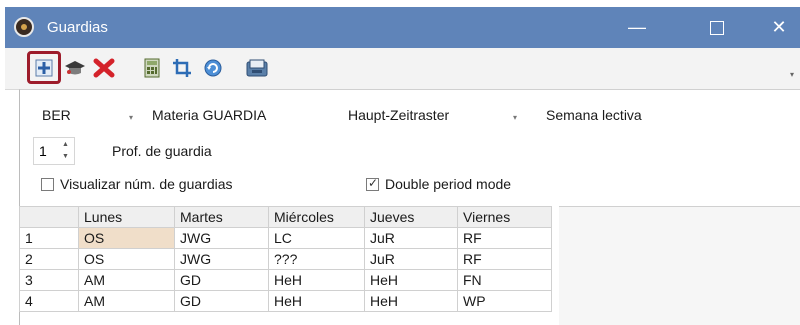 The width and height of the screenshot is (800, 325). I want to click on delete-icon, so click(104, 68).